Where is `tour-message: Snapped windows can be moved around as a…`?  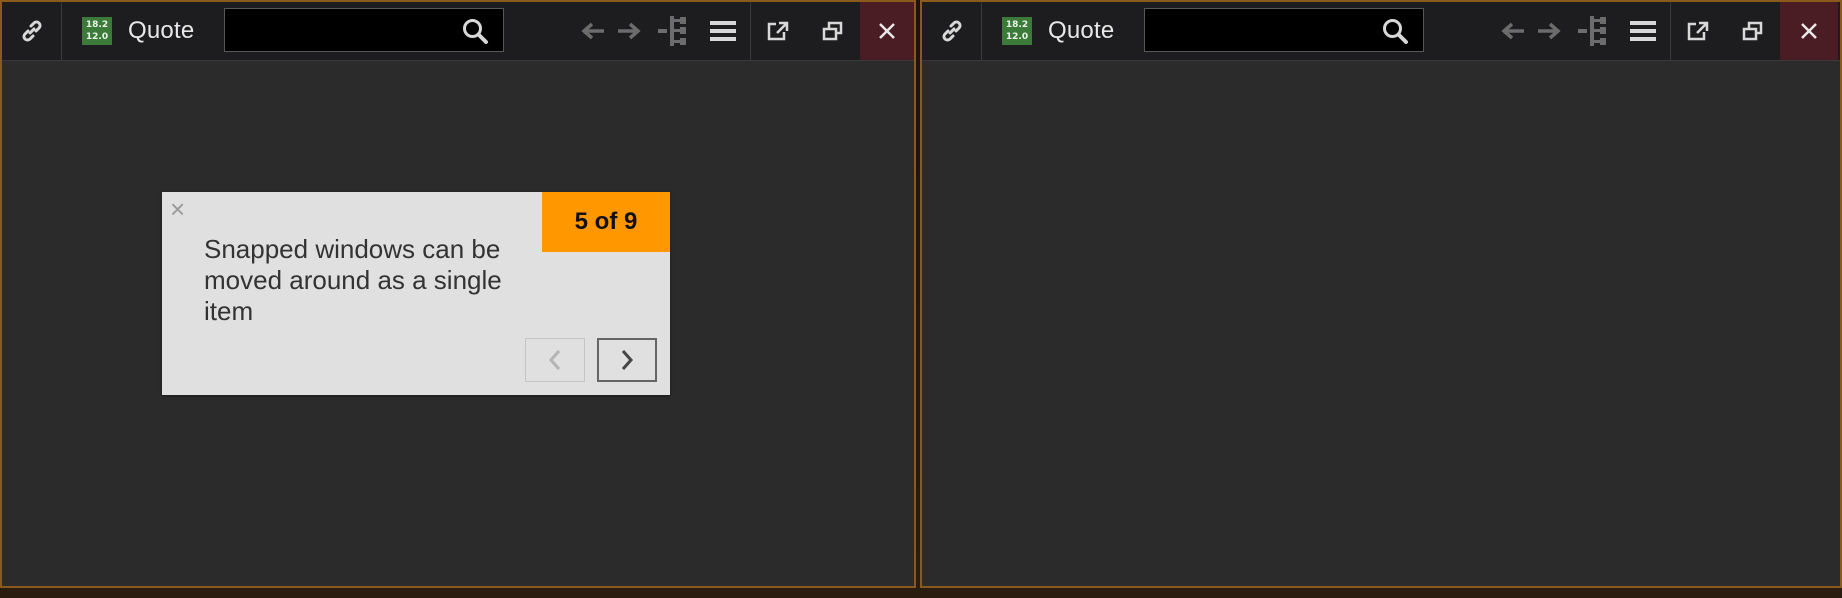 tour-message: Snapped windows can be moved around as a… is located at coordinates (353, 280).